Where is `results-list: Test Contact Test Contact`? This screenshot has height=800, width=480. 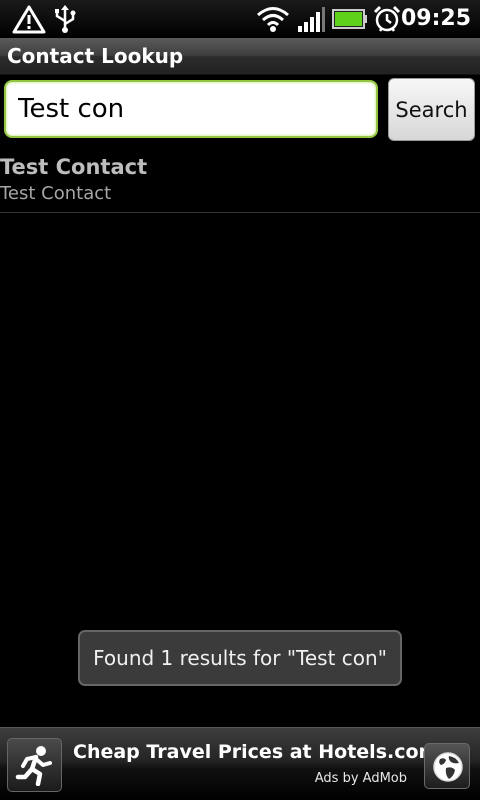 results-list: Test Contact Test Contact is located at coordinates (240, 180).